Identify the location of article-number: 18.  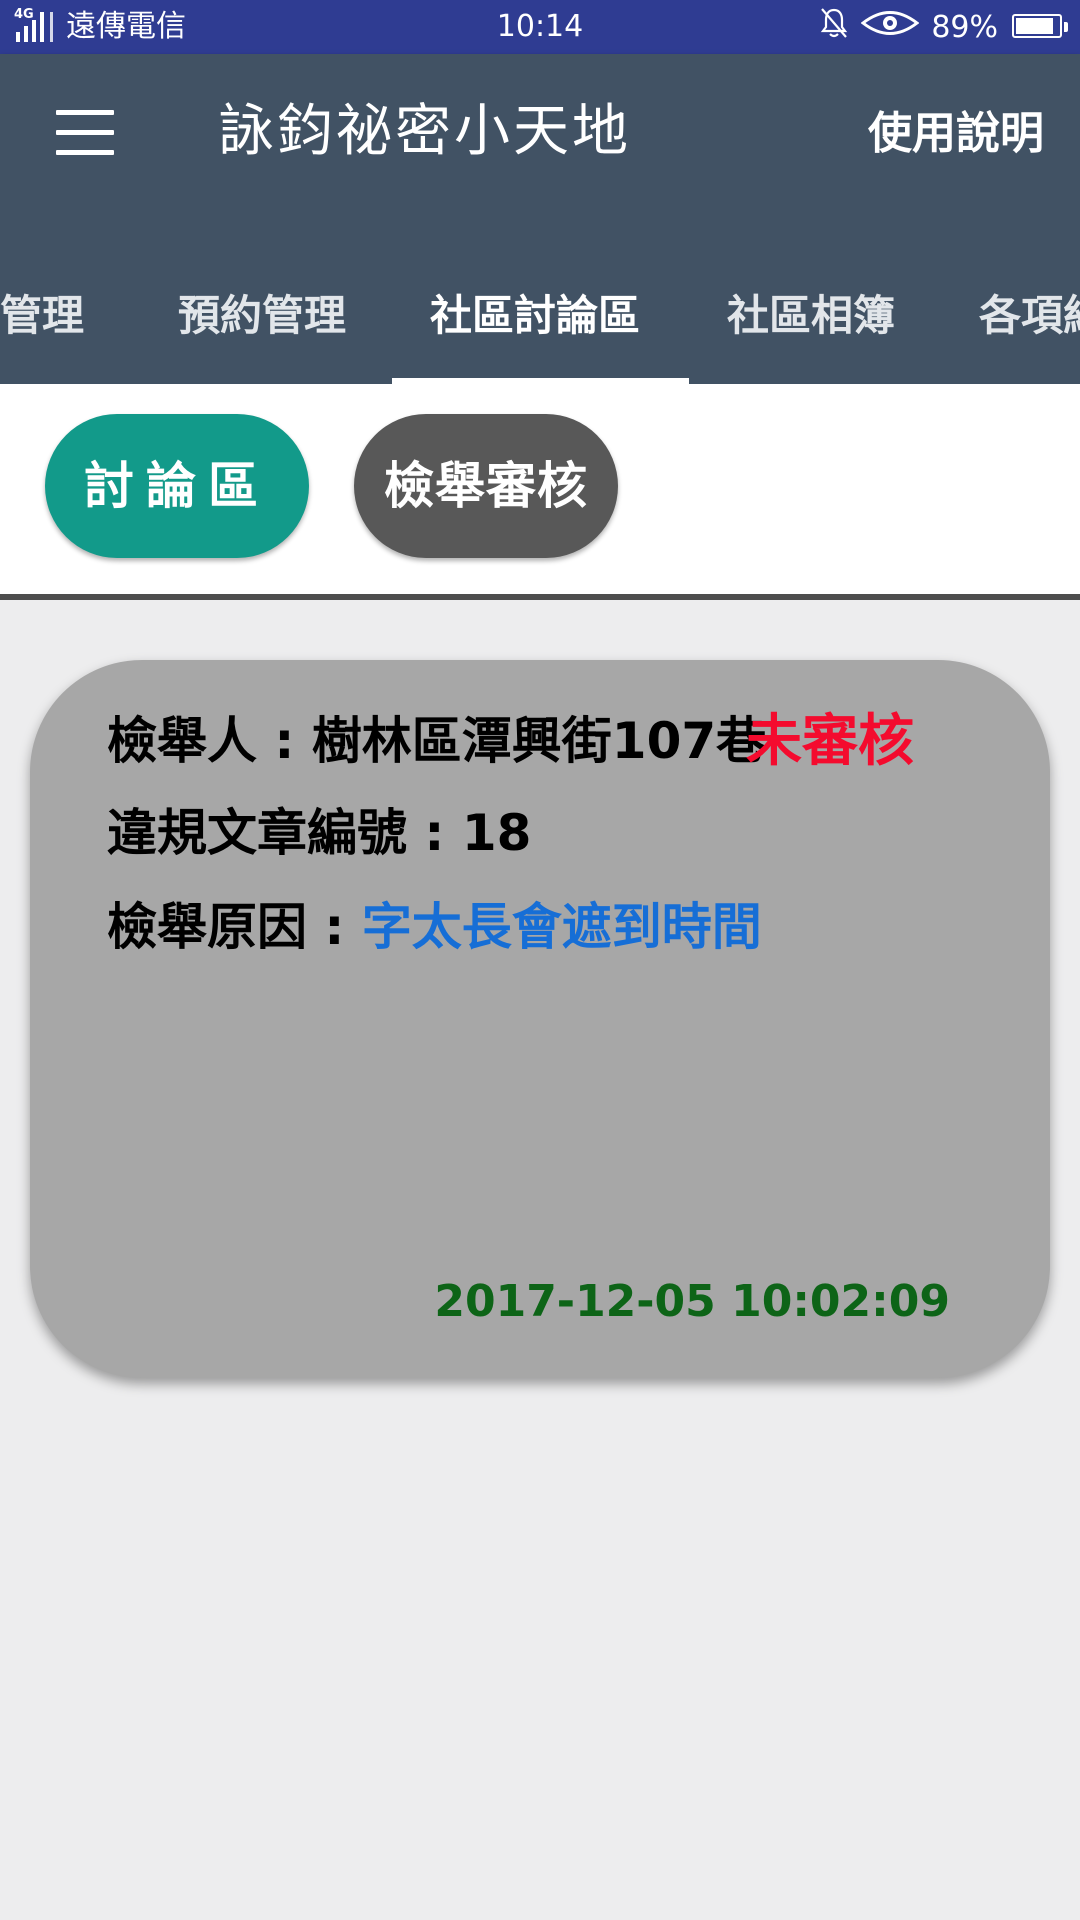
(496, 833).